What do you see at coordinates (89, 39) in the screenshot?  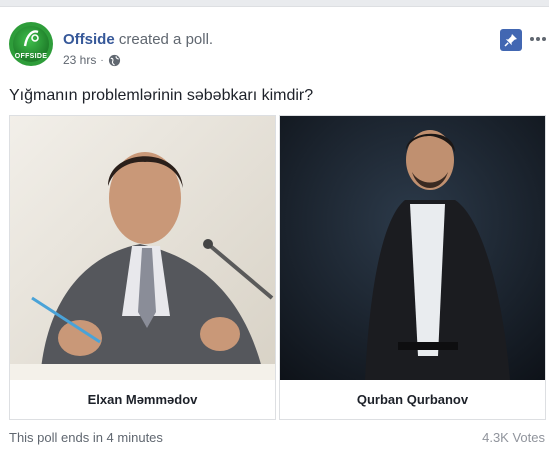 I see `page-name-link: Offside` at bounding box center [89, 39].